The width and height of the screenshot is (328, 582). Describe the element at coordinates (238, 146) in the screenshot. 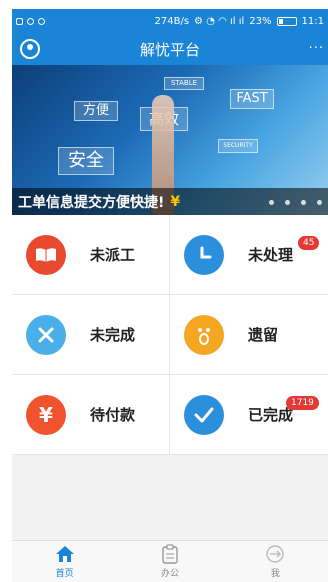

I see `banner-tile: SECURITY` at that location.